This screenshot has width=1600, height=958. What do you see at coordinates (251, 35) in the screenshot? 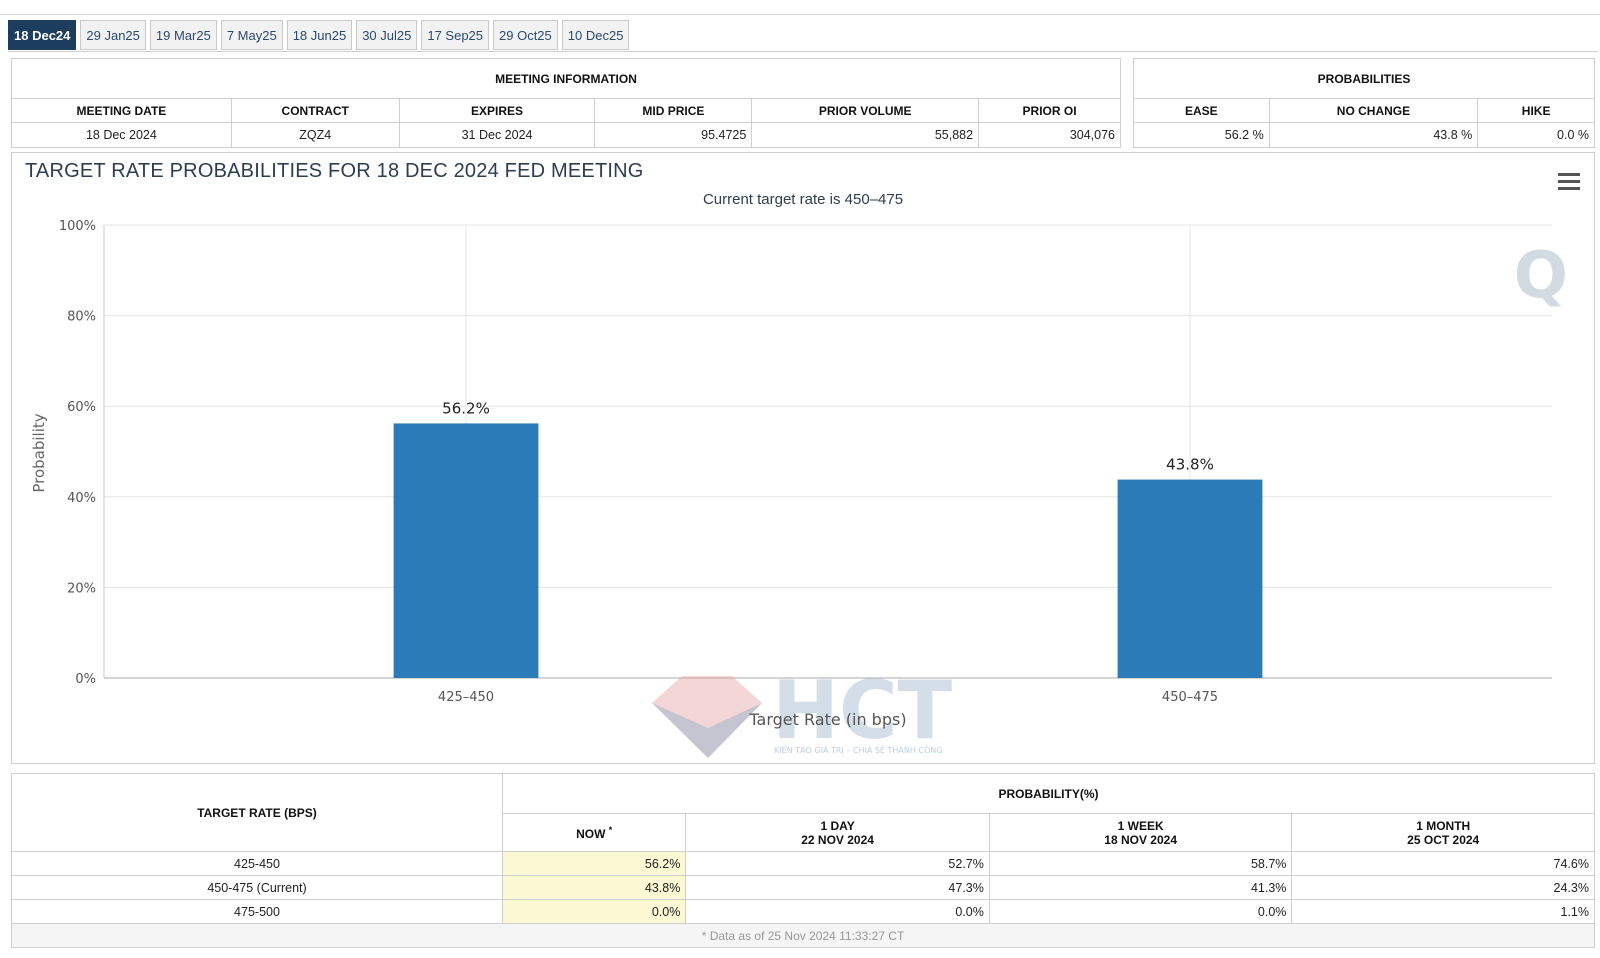
I see `tab-7-may25: 7 May25` at bounding box center [251, 35].